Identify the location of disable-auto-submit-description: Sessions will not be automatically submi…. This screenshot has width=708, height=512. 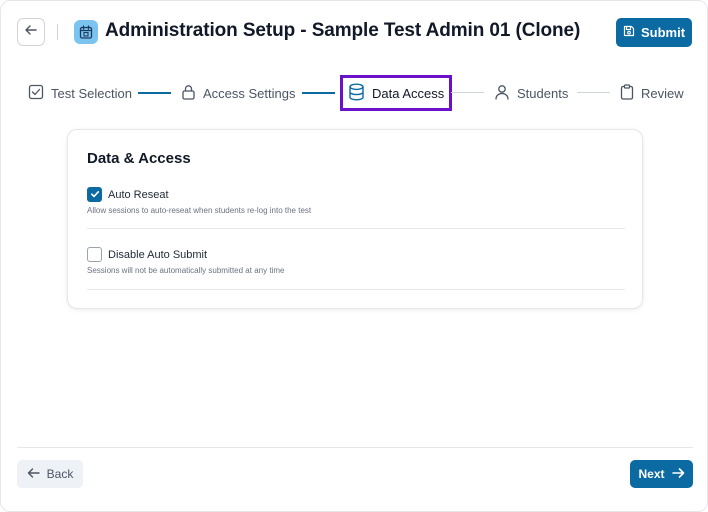
(186, 270).